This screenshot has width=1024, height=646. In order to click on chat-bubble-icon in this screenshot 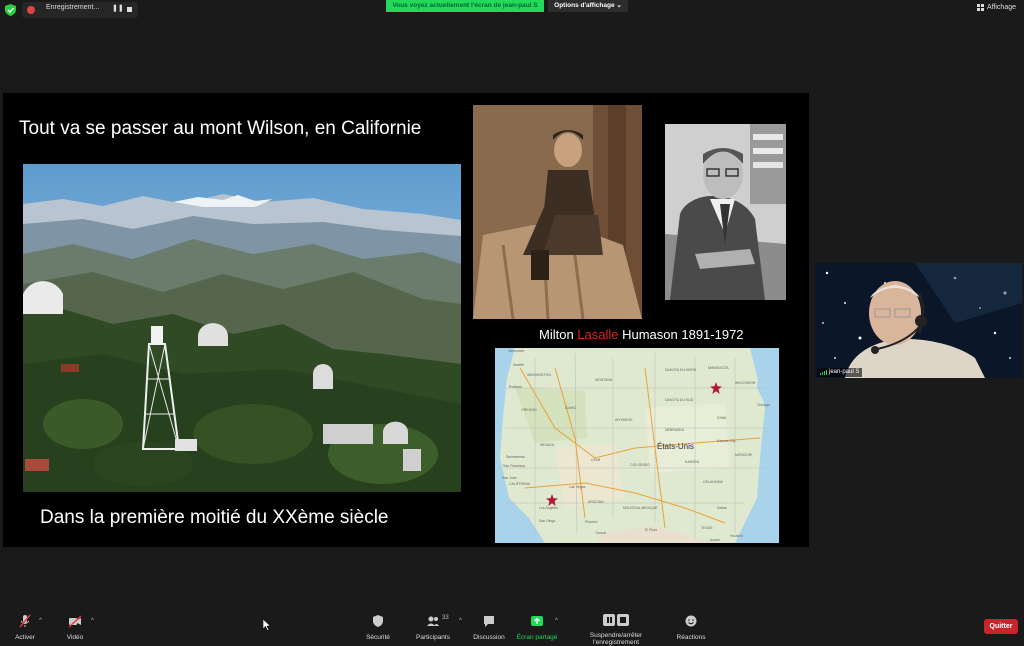, I will do `click(489, 621)`.